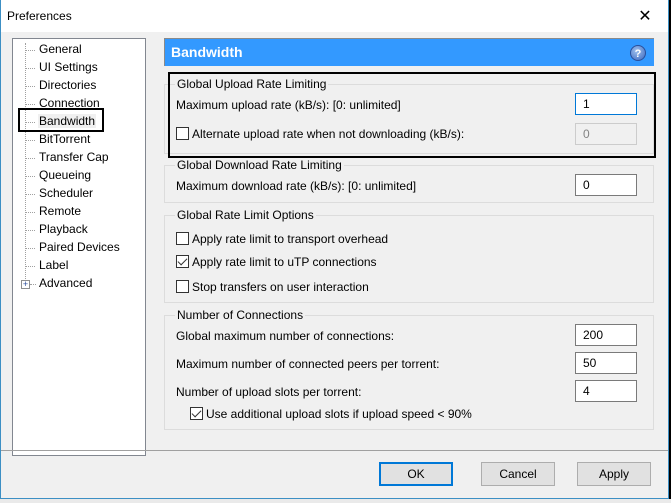 Image resolution: width=671 pixels, height=503 pixels. I want to click on title-bar: Preferences ✕, so click(334, 16).